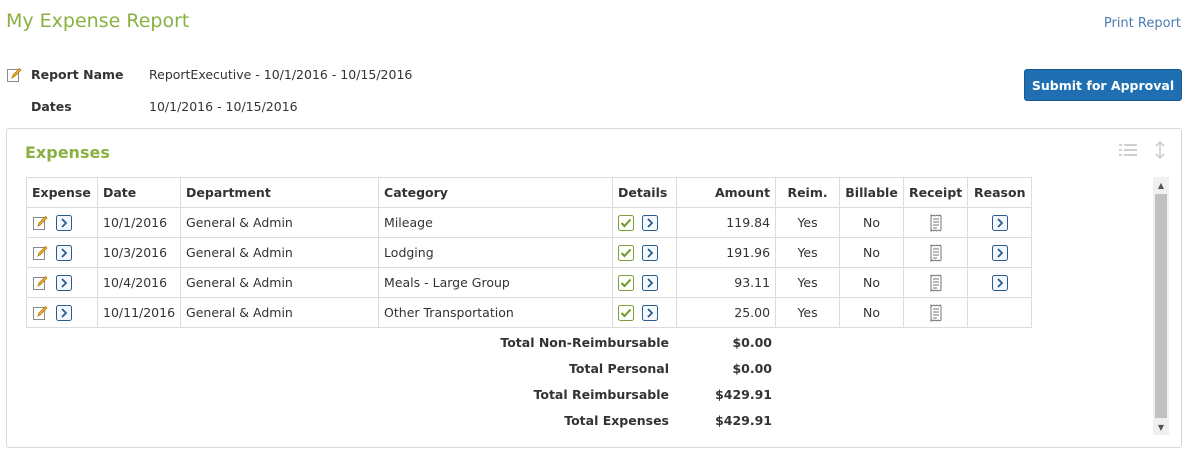  What do you see at coordinates (726, 222) in the screenshot?
I see `amount-cell: 119.84` at bounding box center [726, 222].